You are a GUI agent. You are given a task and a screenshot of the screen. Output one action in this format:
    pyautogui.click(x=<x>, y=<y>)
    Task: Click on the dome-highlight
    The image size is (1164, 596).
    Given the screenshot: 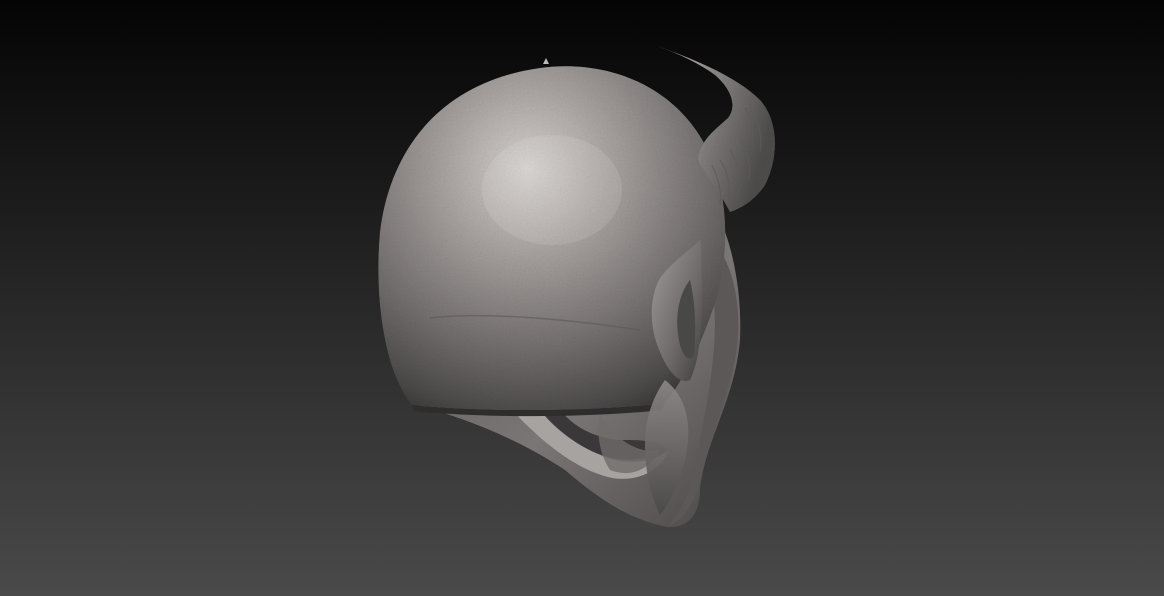 What is the action you would take?
    pyautogui.click(x=552, y=190)
    